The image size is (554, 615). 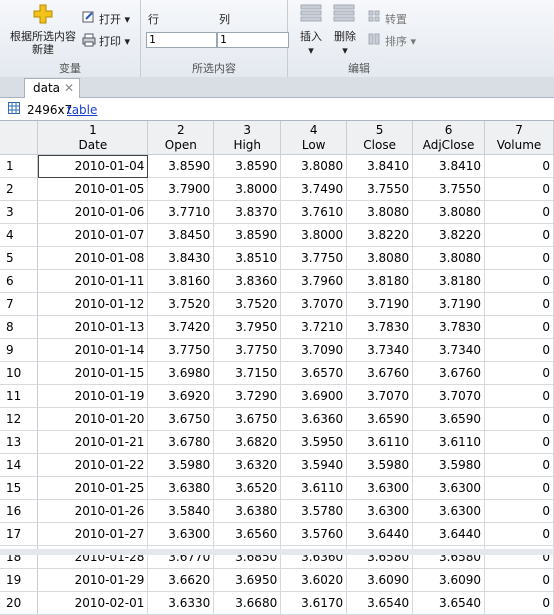 I want to click on row-header: 9, so click(x=19, y=350).